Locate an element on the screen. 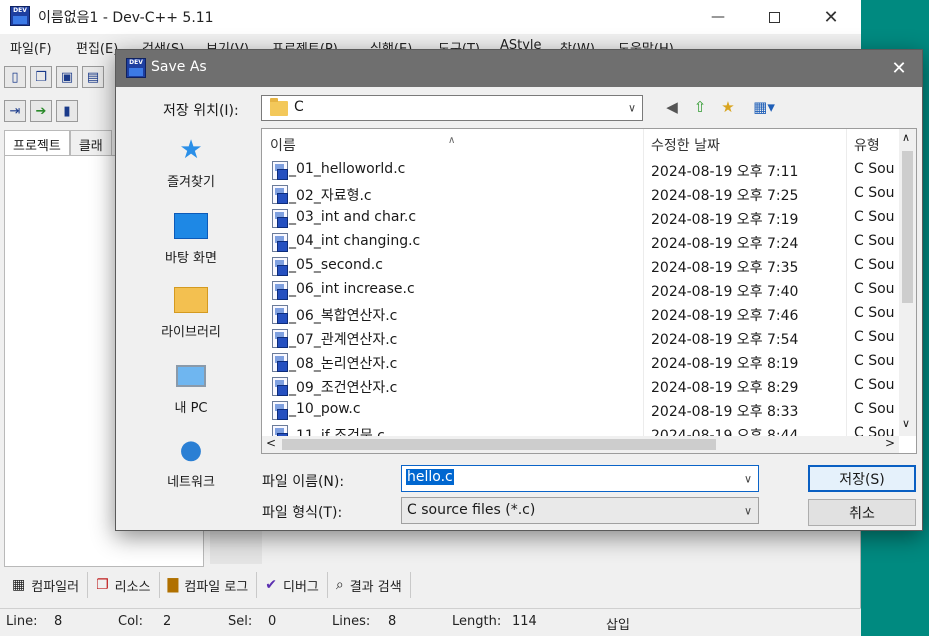 This screenshot has width=929, height=636. c-source-file-icon is located at coordinates (280, 194).